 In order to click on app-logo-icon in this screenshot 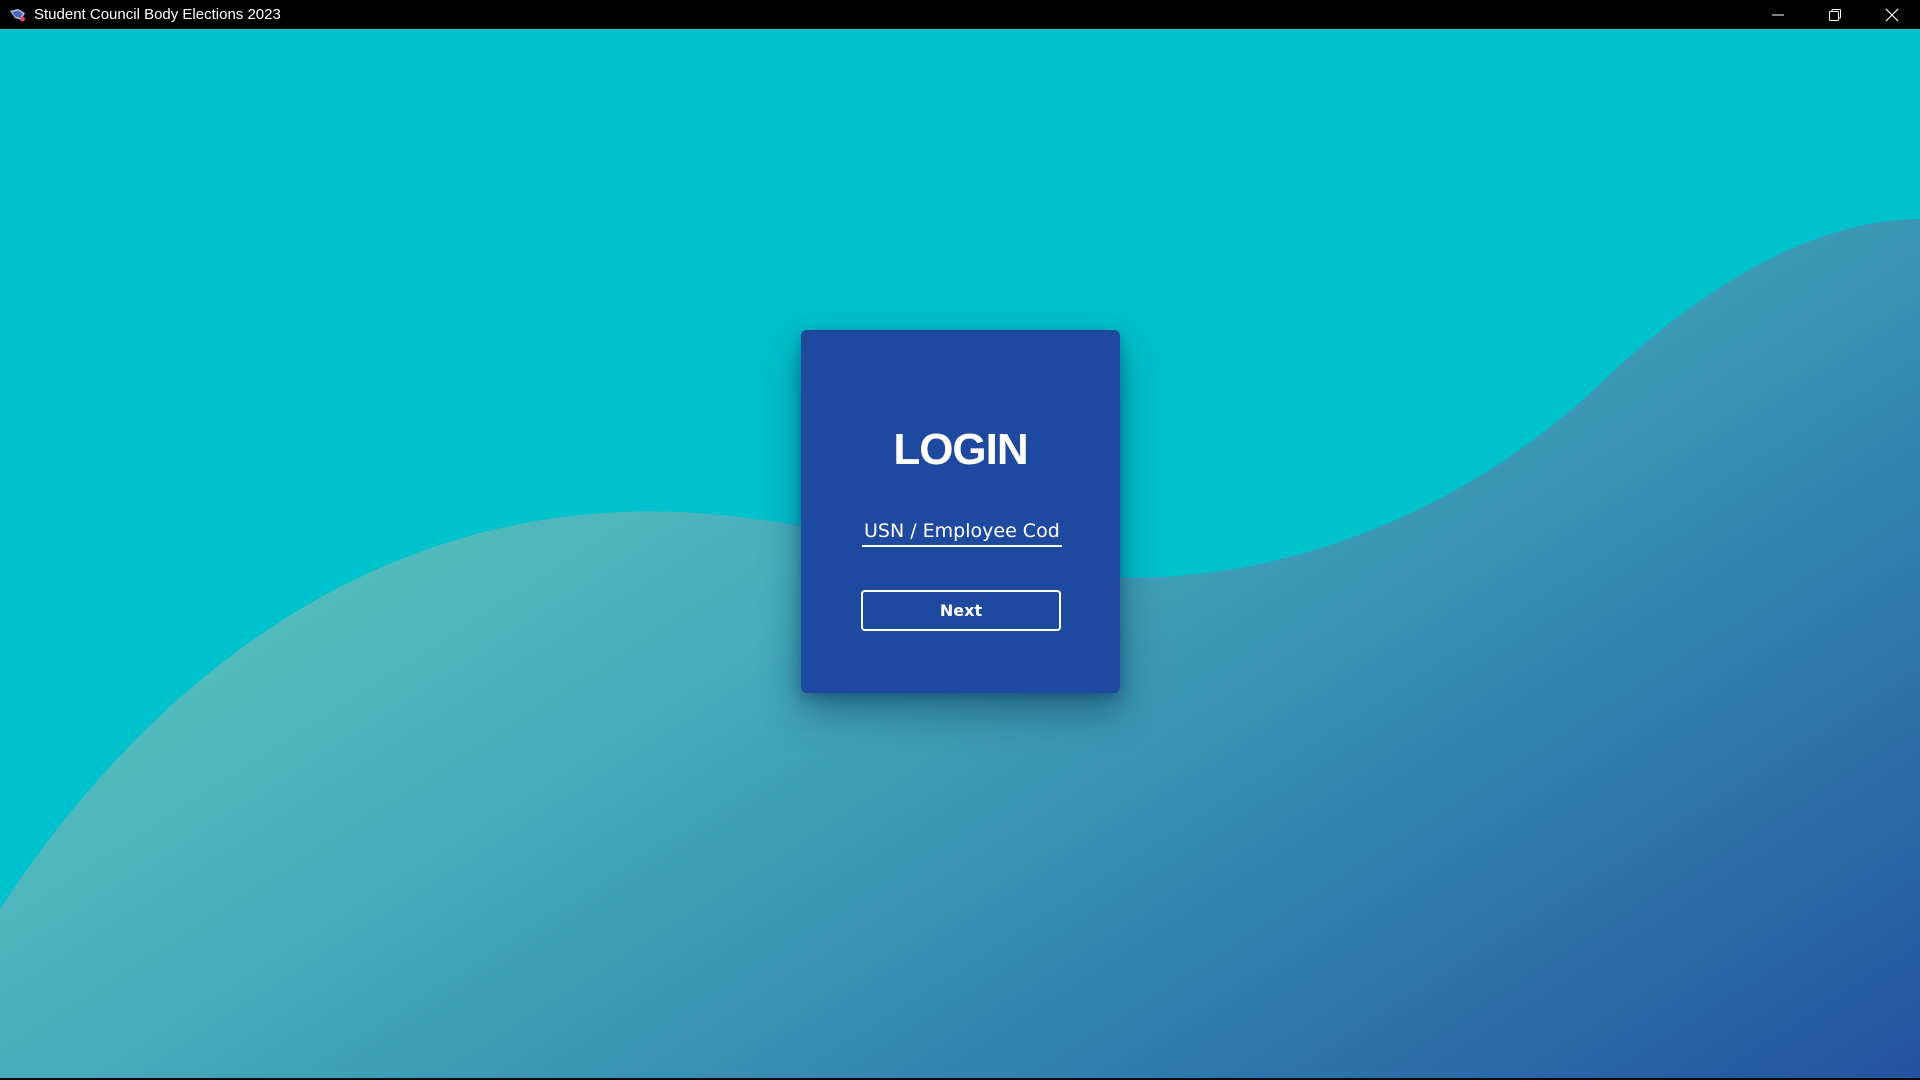, I will do `click(18, 15)`.